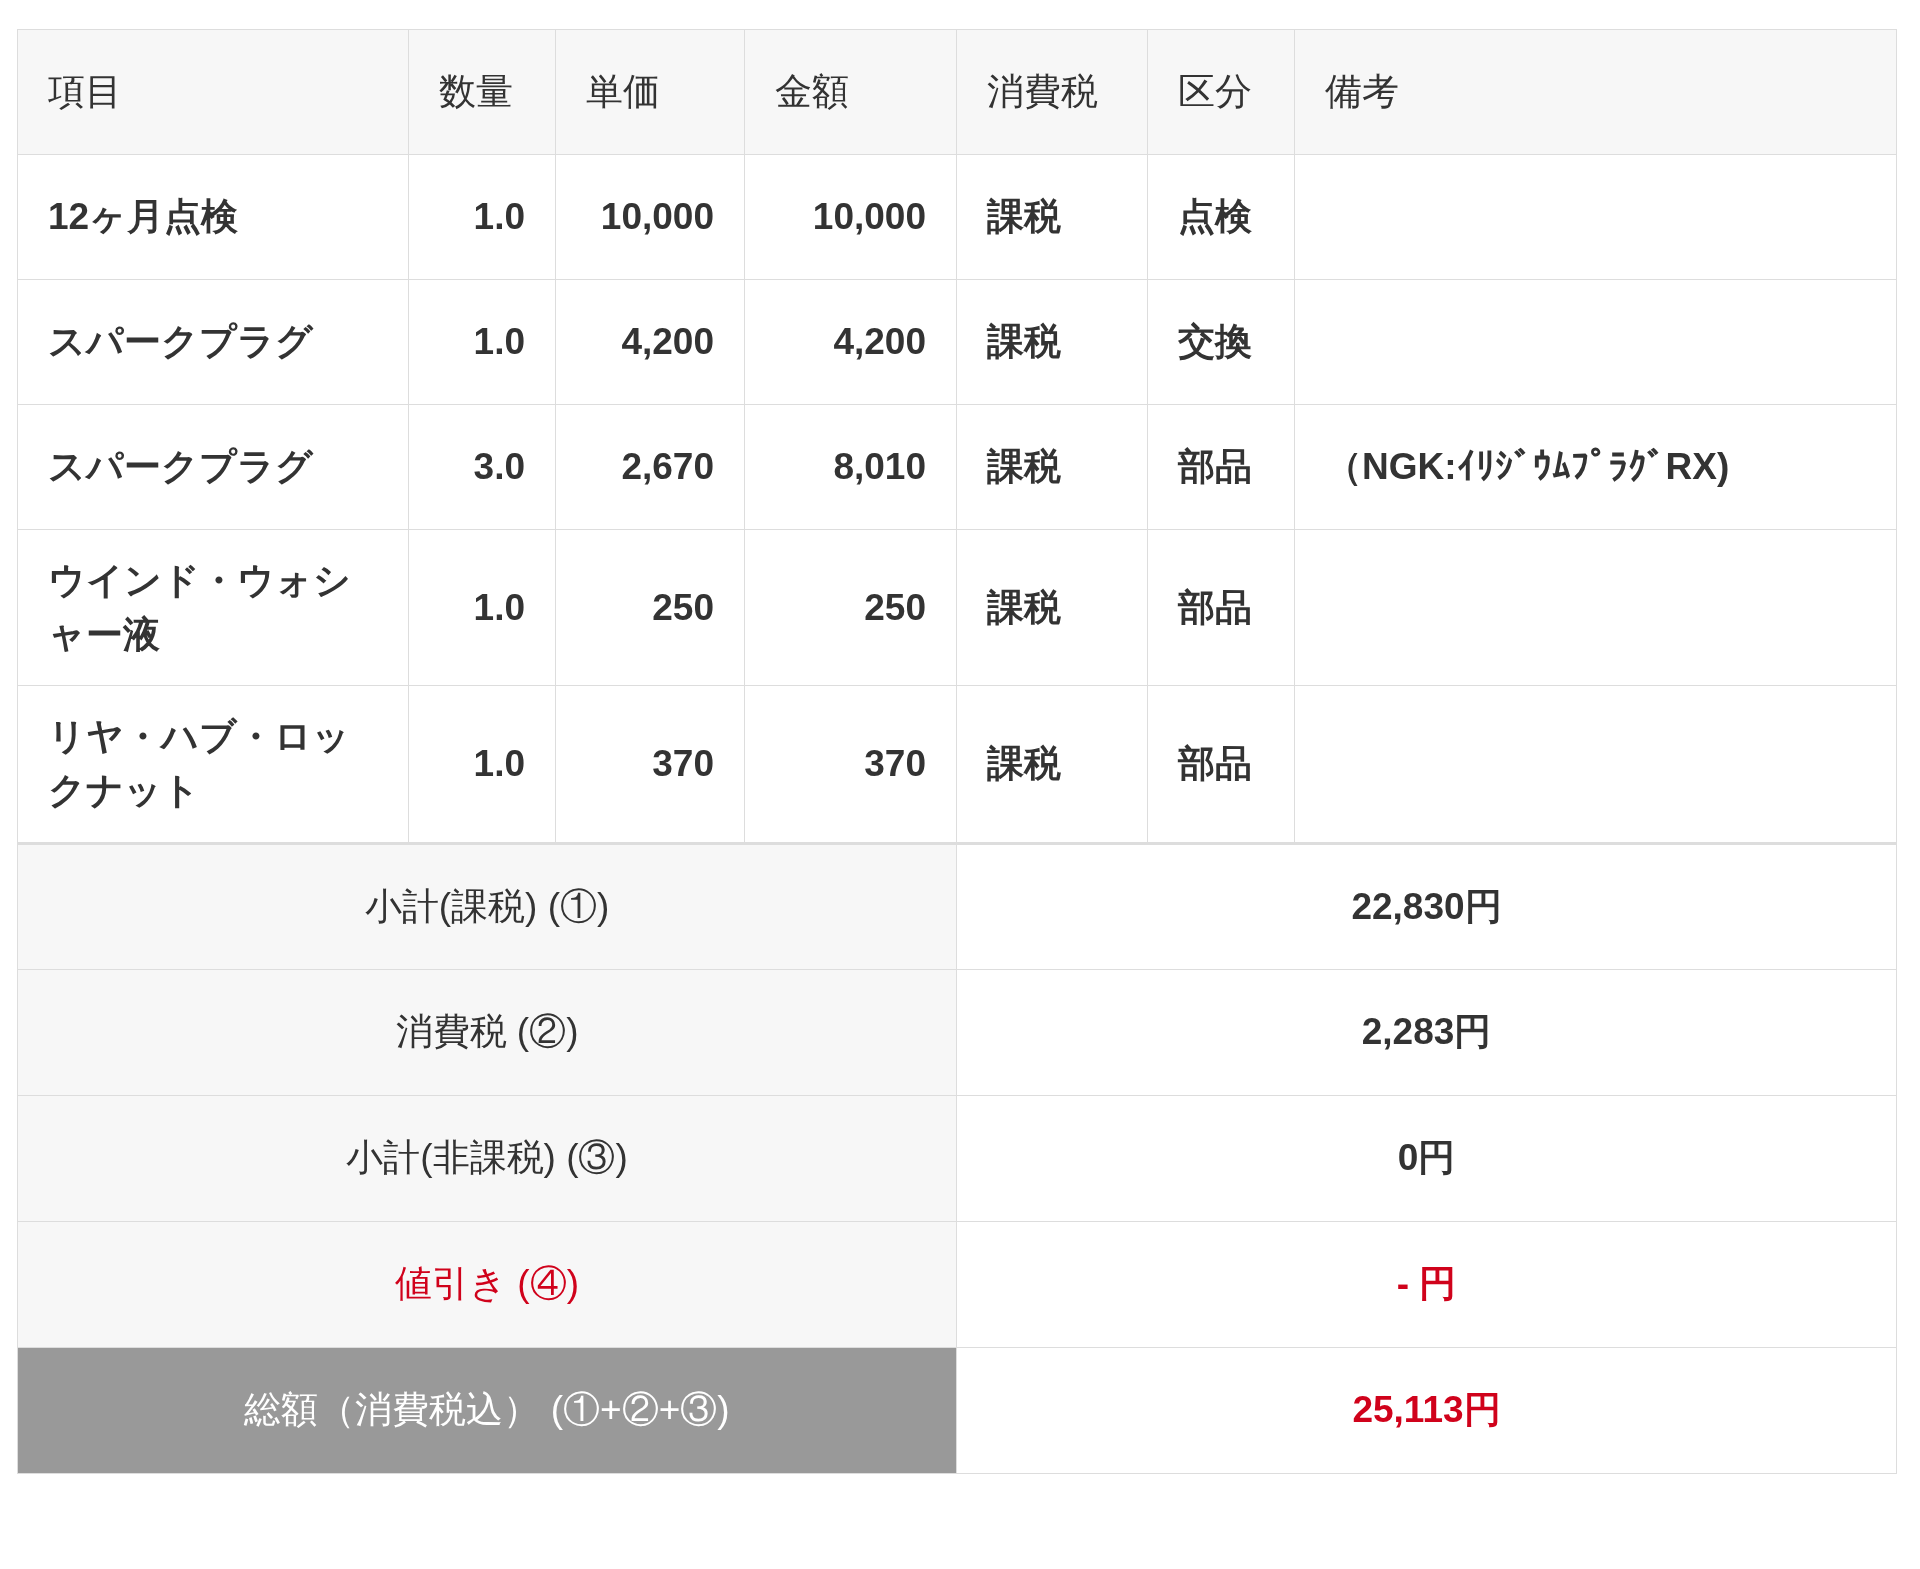 The image size is (1920, 1569). What do you see at coordinates (487, 1158) in the screenshot?
I see `summary-label: 小計(非課税) (③)` at bounding box center [487, 1158].